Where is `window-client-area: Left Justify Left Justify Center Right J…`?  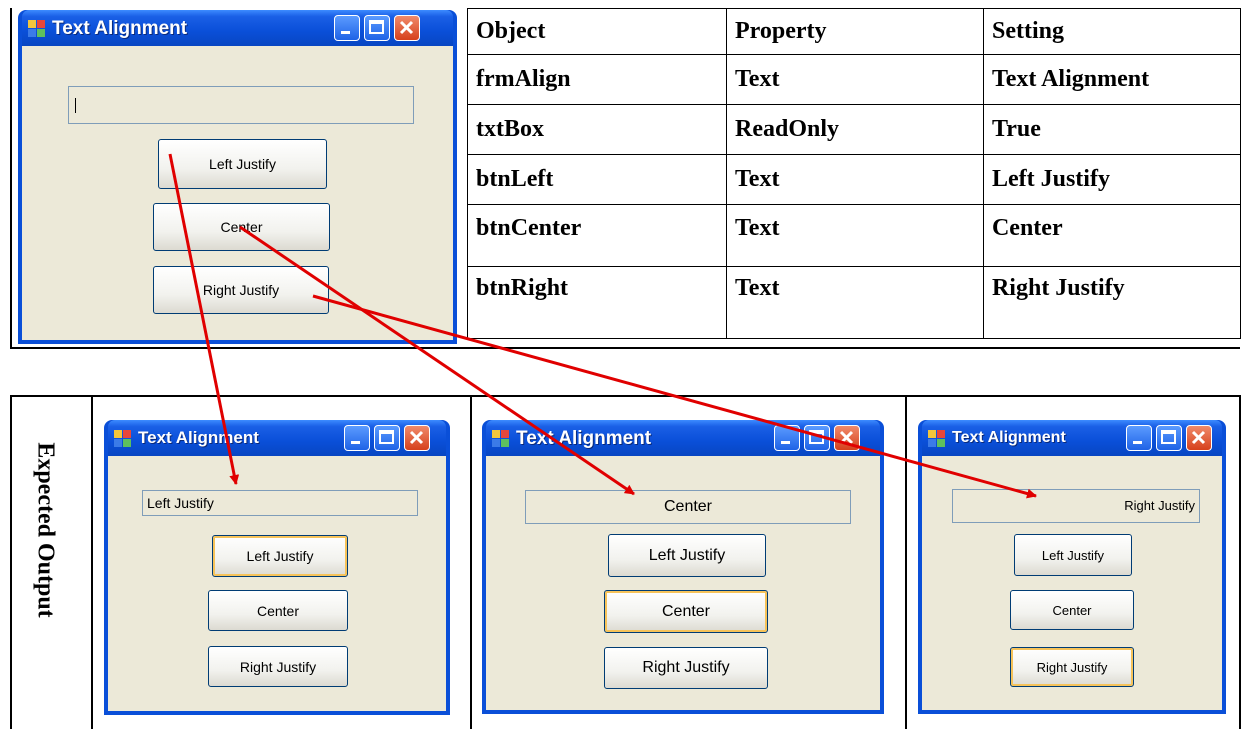 window-client-area: Left Justify Left Justify Center Right J… is located at coordinates (277, 583).